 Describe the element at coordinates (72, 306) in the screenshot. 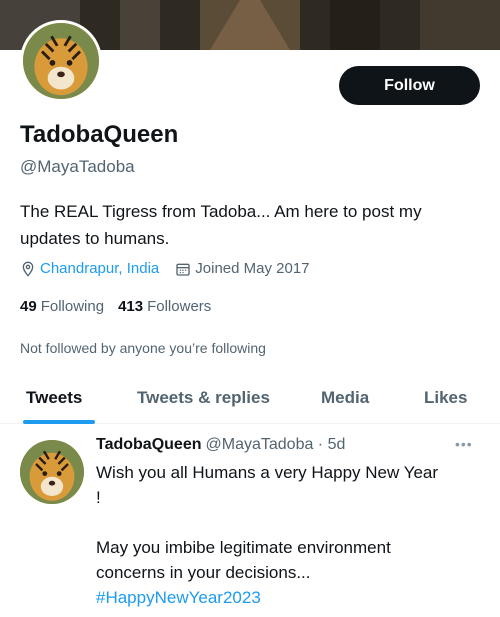

I see `following-label: Following` at that location.